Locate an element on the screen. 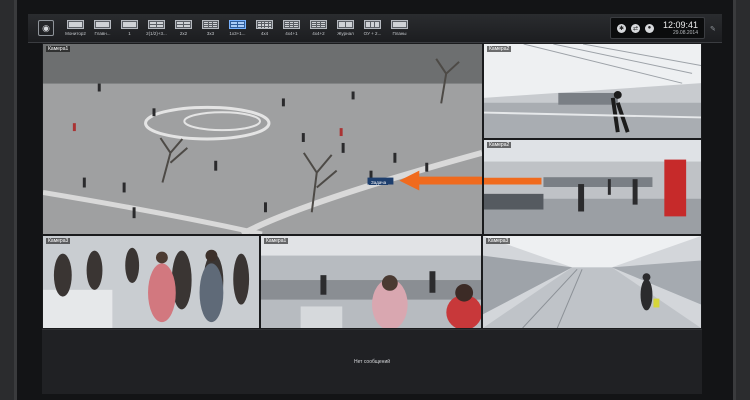 This screenshot has width=750, height=400. layout-button: 4x4+1 is located at coordinates (291, 28).